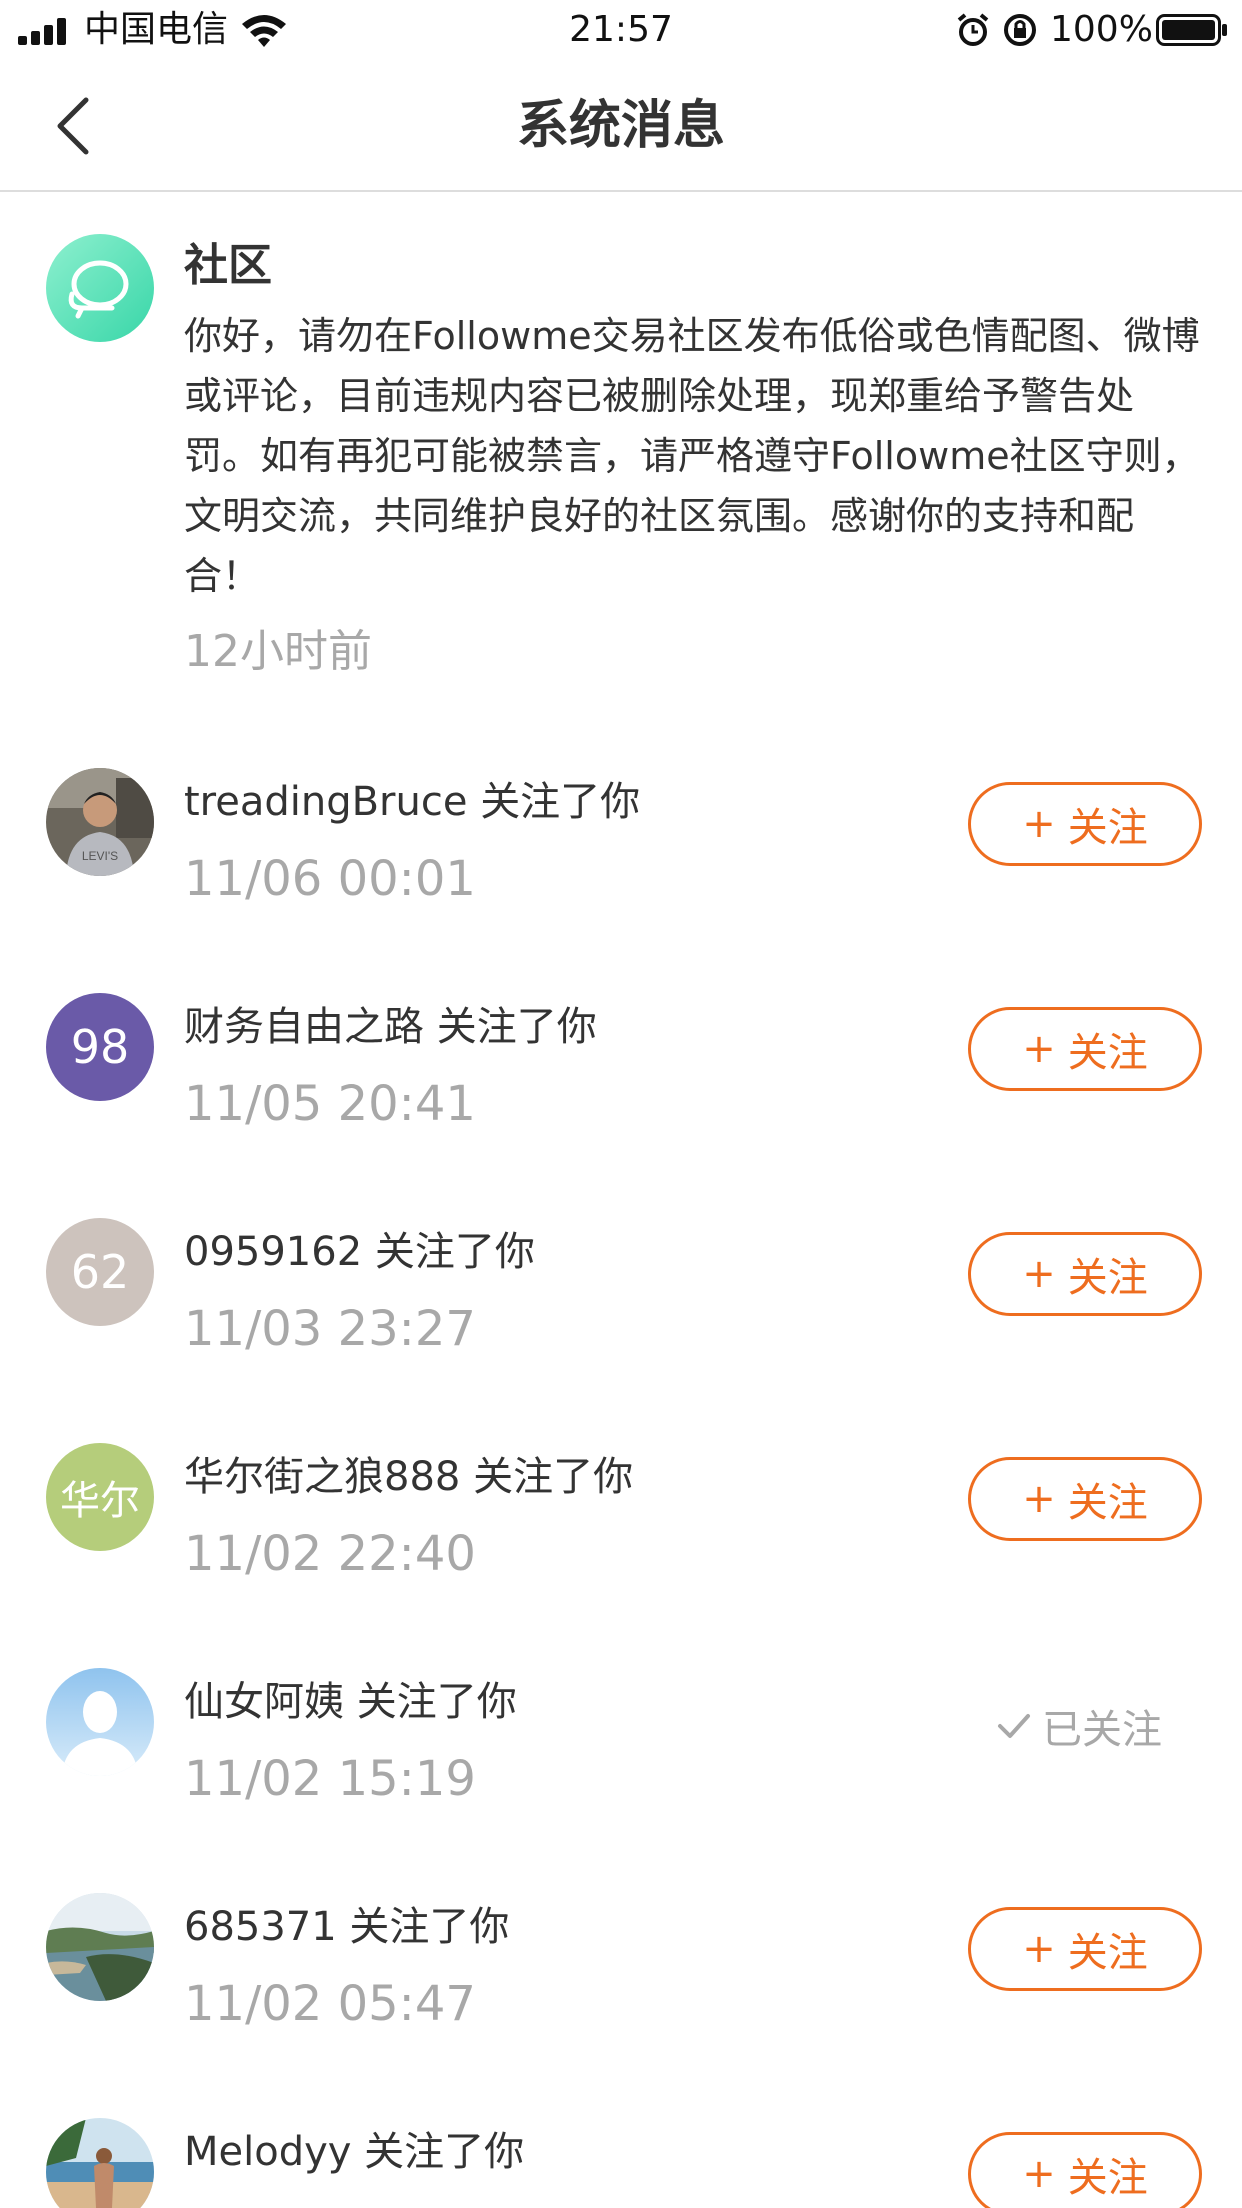  What do you see at coordinates (304, 1027) in the screenshot?
I see `user-name: 财务自由之路` at bounding box center [304, 1027].